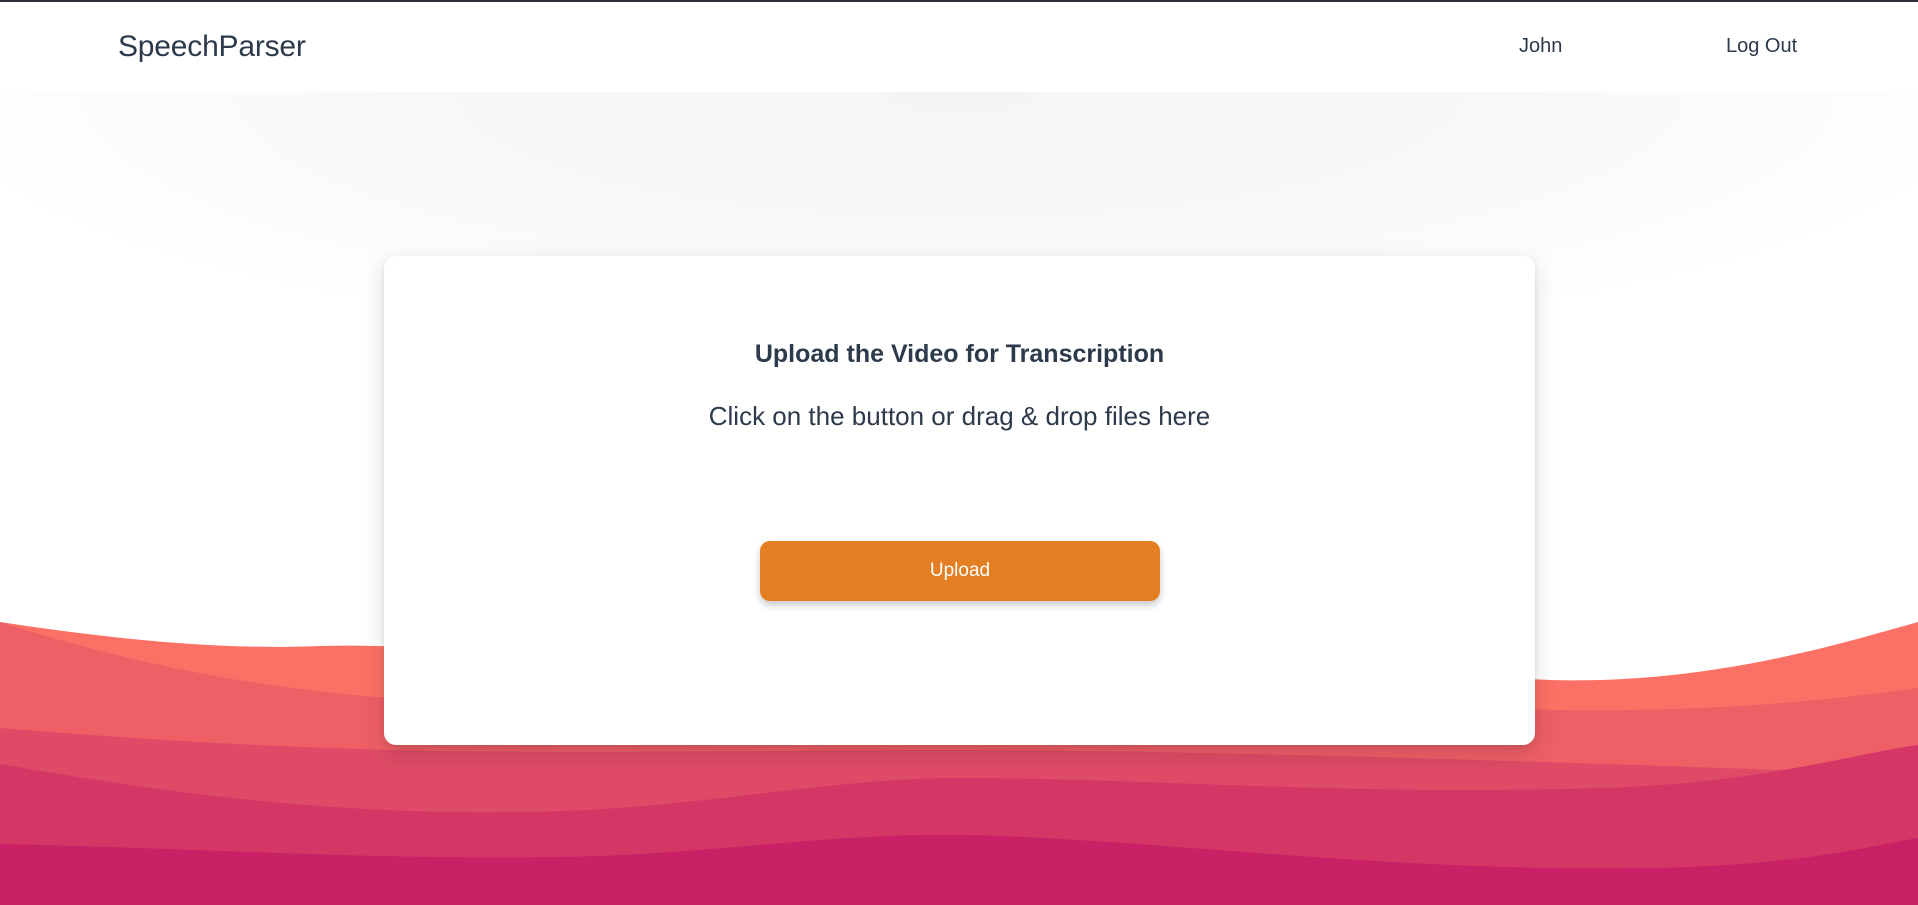 The image size is (1918, 905). I want to click on user-link: John, so click(1540, 46).